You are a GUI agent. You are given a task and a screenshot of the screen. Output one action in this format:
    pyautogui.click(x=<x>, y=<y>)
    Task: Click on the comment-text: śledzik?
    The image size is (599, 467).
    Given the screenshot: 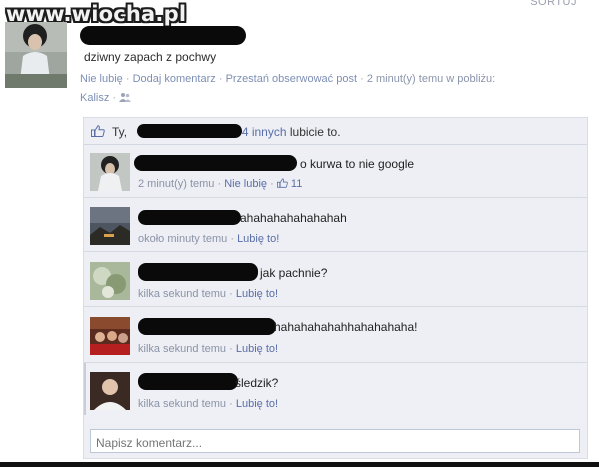 What is the action you would take?
    pyautogui.click(x=257, y=383)
    